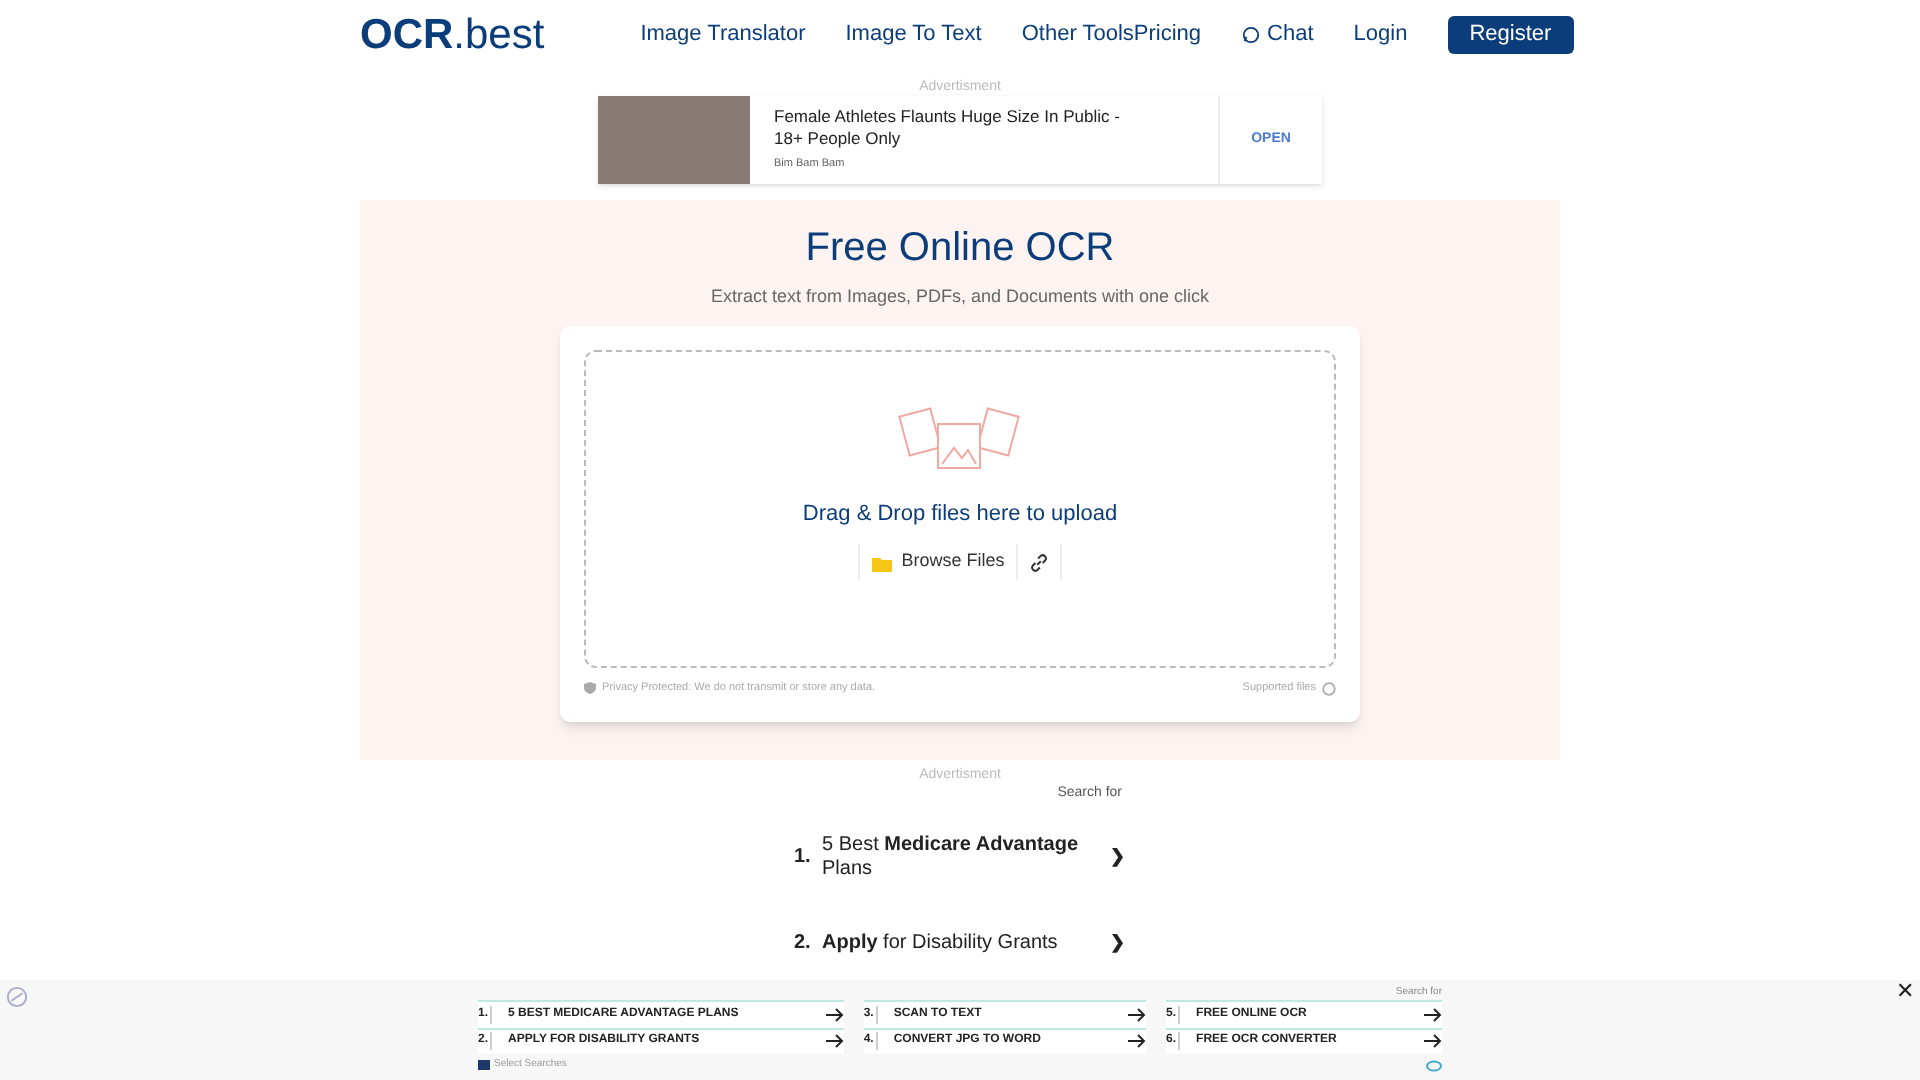 This screenshot has width=1920, height=1080. I want to click on logo: OCR.best, so click(452, 34).